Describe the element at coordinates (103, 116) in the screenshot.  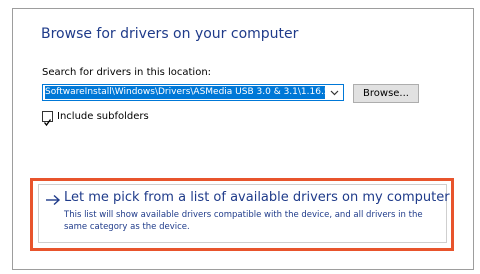
I see `include-subfolders-label: Include subfolders` at that location.